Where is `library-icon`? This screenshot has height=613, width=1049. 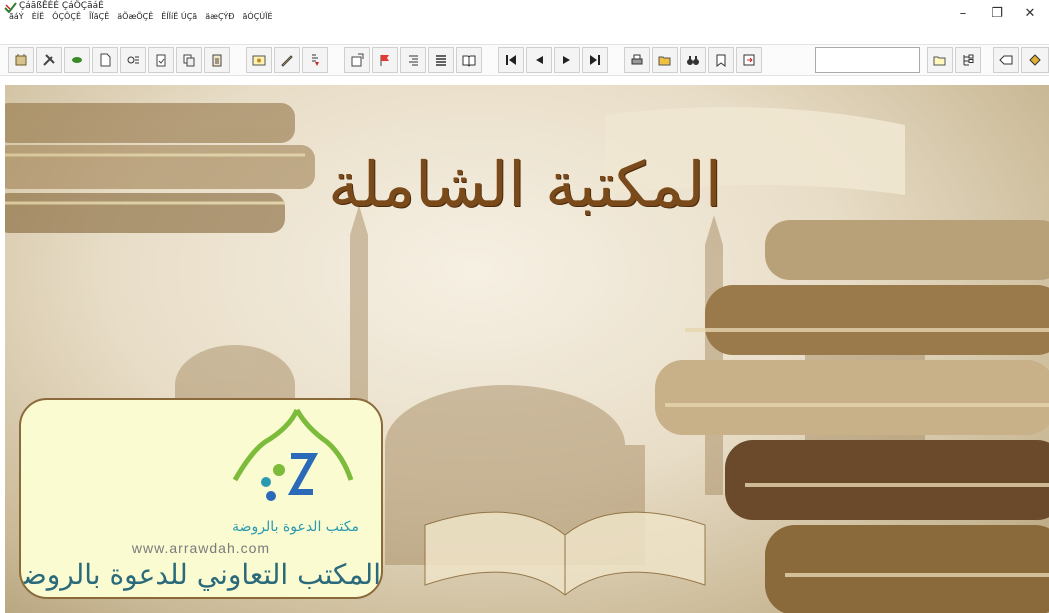
library-icon is located at coordinates (21, 60).